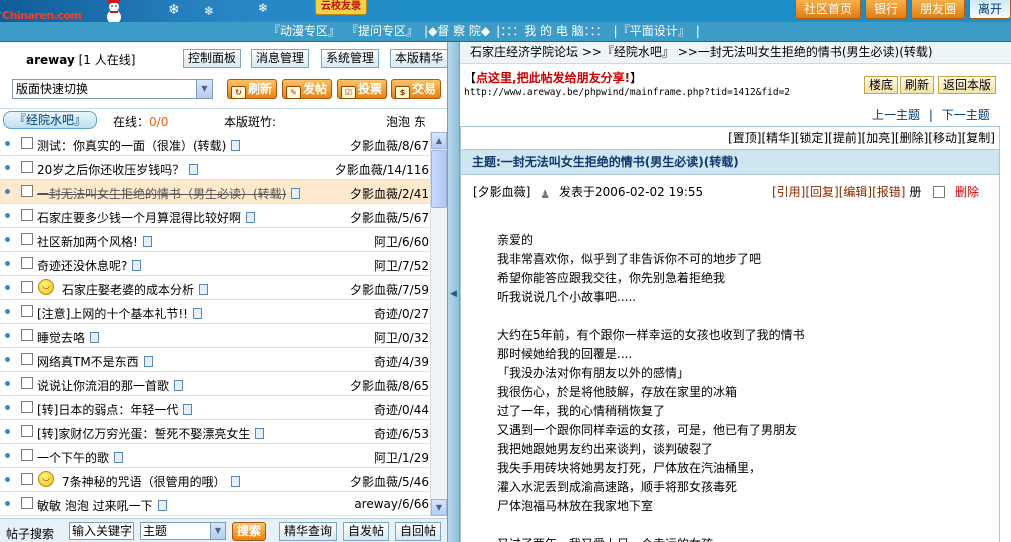  Describe the element at coordinates (135, 289) in the screenshot. I see `thread-title: 石家庄娶老婆的成本分析` at that location.